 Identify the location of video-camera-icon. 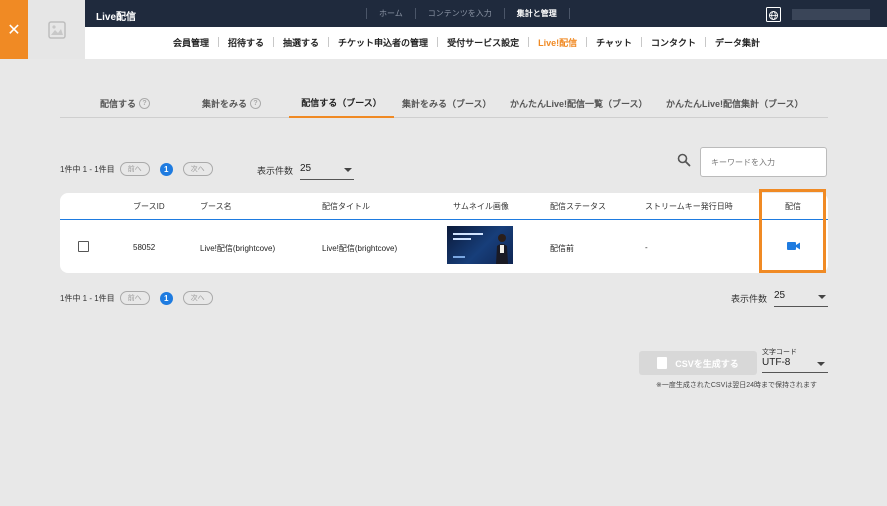
(793, 246).